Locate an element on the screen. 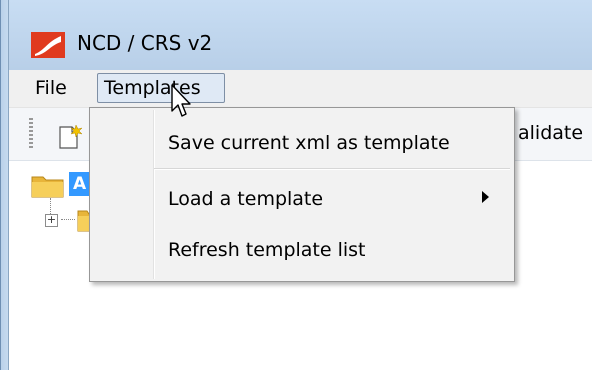 Image resolution: width=592 pixels, height=370 pixels. menu-item-refresh-template-list: Refresh template list is located at coordinates (267, 250).